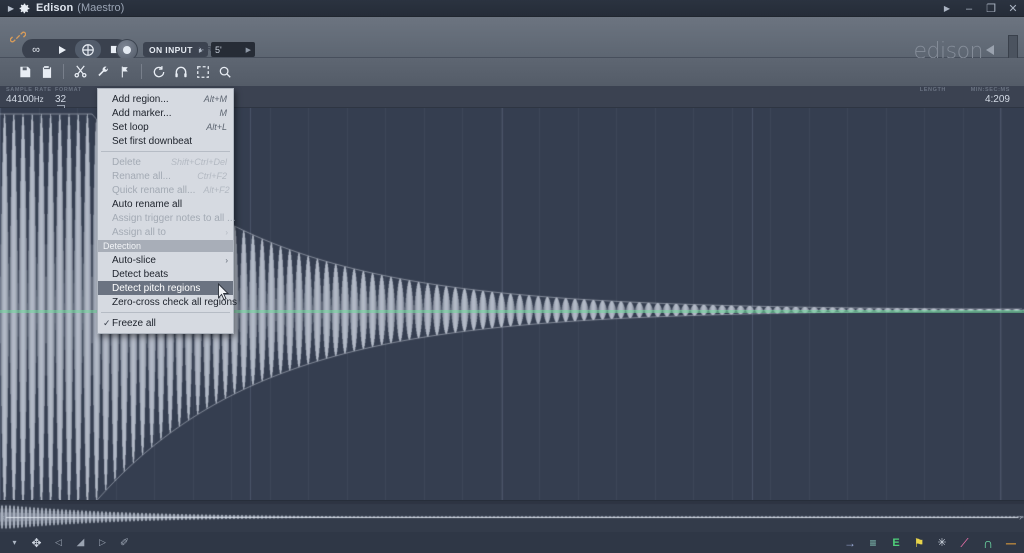 The image size is (1024, 553). Describe the element at coordinates (965, 542) in the screenshot. I see `slide-icon: ∕` at that location.